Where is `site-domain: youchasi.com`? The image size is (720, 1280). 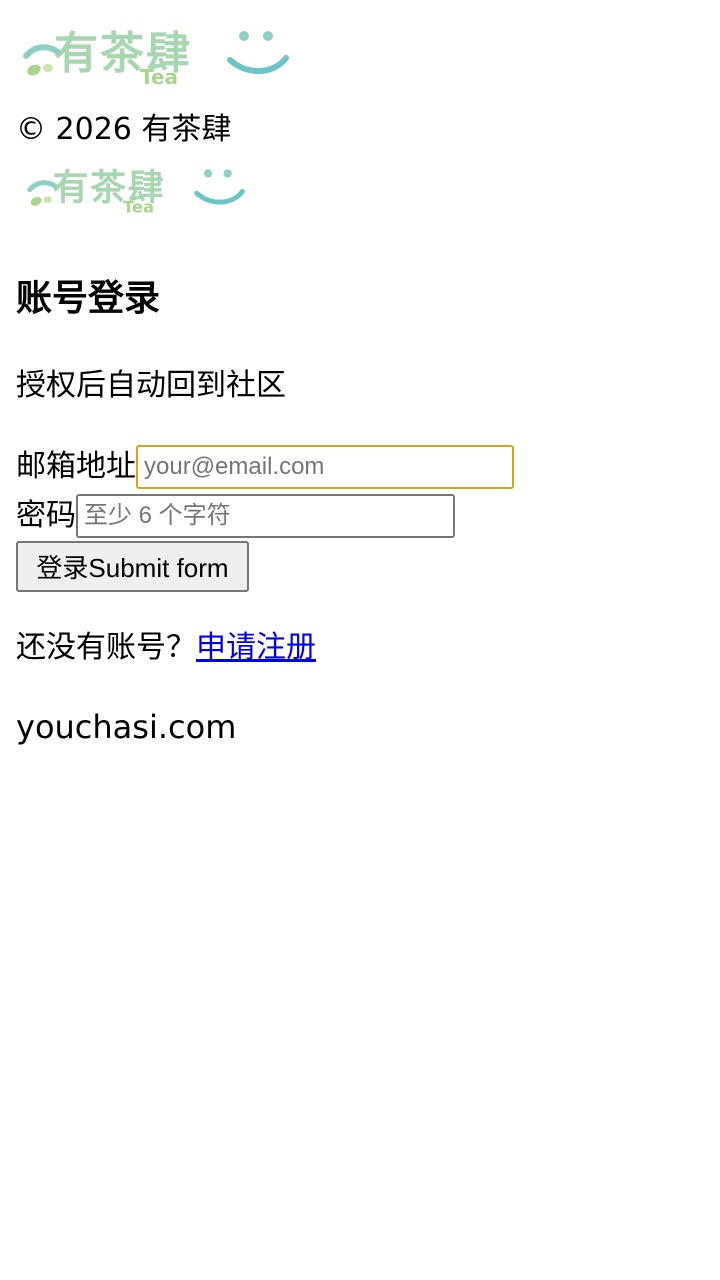 site-domain: youchasi.com is located at coordinates (126, 727).